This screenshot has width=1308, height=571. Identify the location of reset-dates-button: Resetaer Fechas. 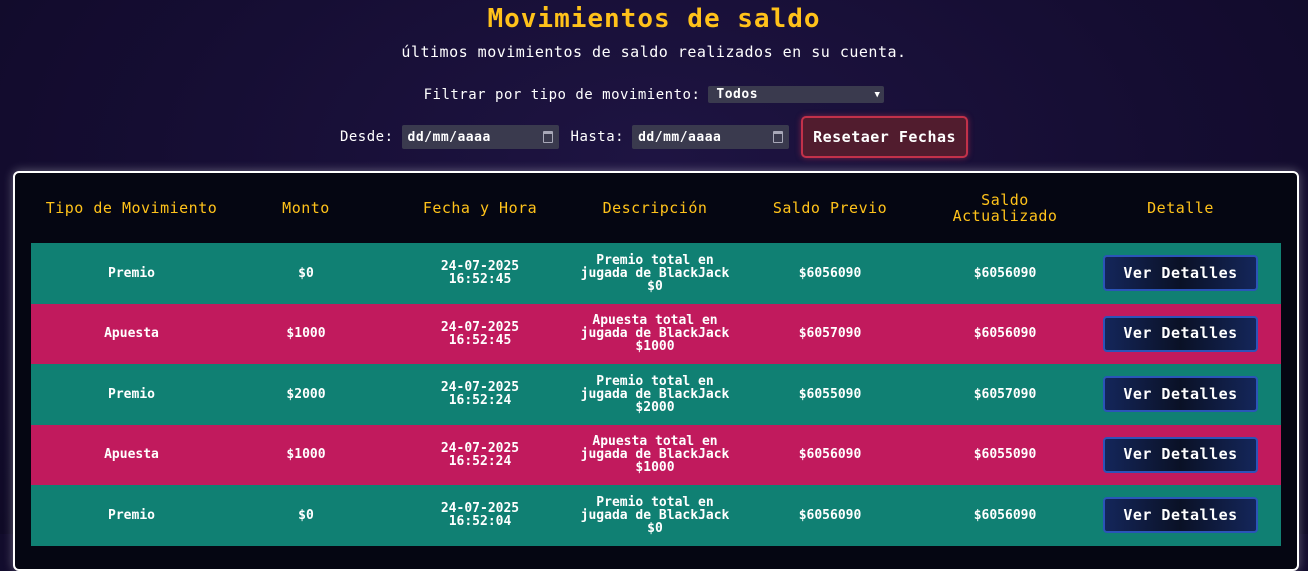
(885, 137).